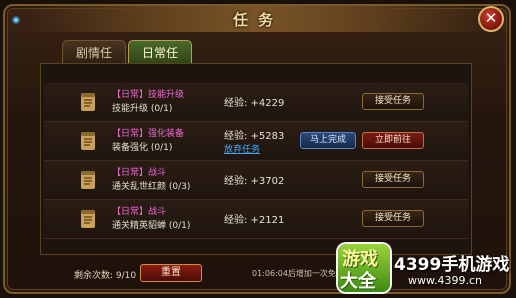 The width and height of the screenshot is (516, 298). What do you see at coordinates (151, 187) in the screenshot?
I see `task-progress: 通关乱世红颜 (0/3)` at bounding box center [151, 187].